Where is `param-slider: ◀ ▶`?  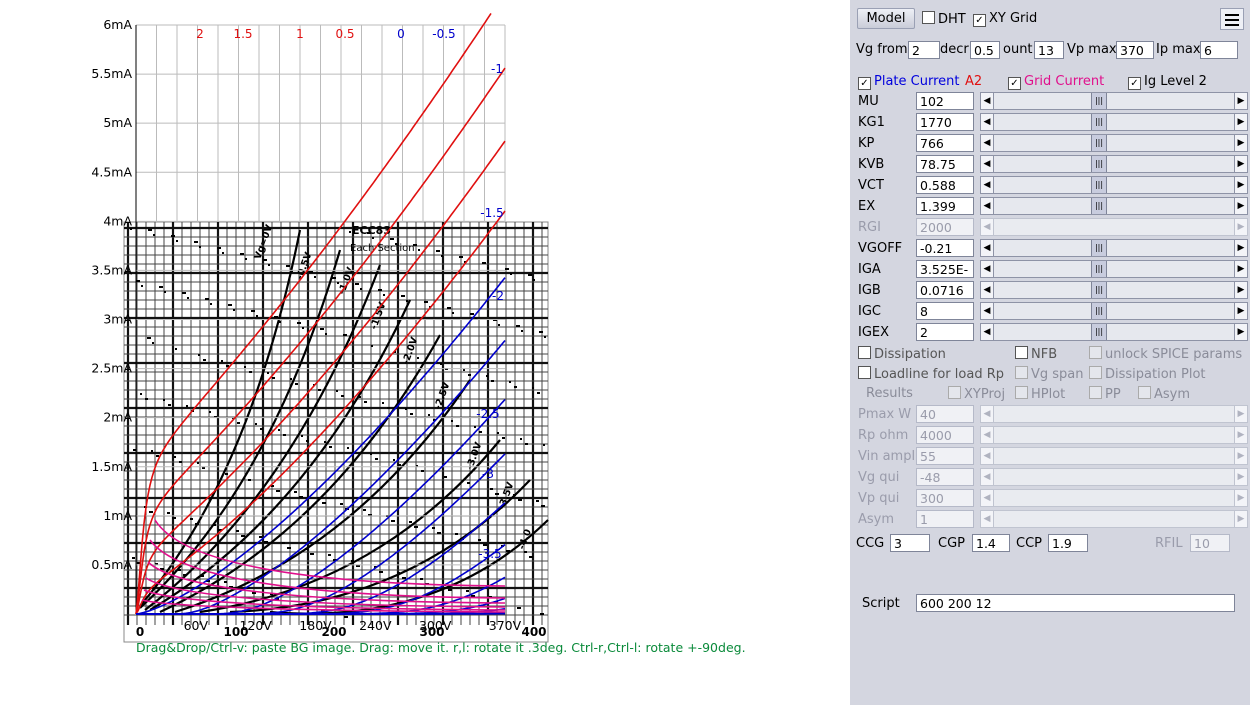 param-slider: ◀ ▶ is located at coordinates (1114, 227).